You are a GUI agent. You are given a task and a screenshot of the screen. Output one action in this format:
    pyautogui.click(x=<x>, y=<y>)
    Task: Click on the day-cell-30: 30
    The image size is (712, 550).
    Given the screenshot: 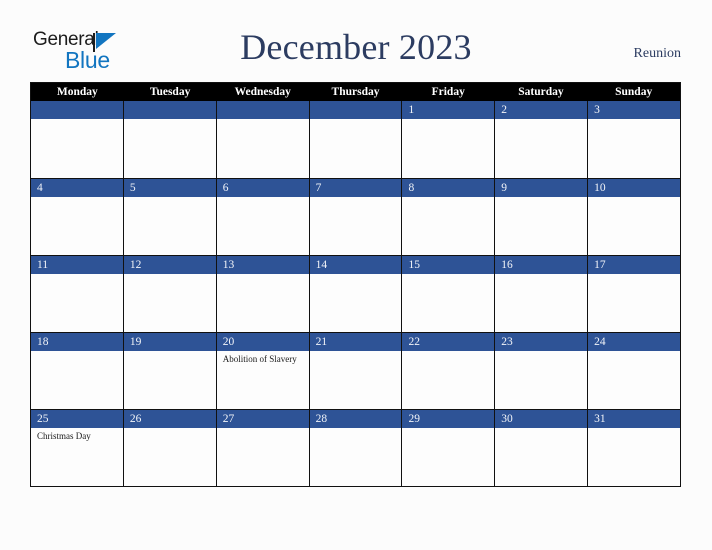 What is the action you would take?
    pyautogui.click(x=541, y=448)
    